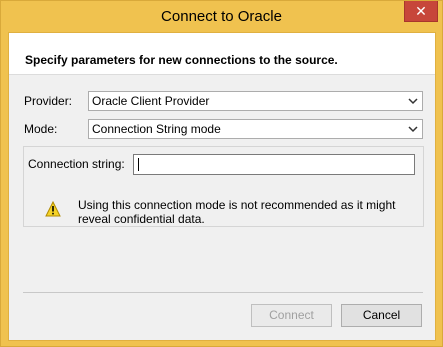 The image size is (443, 347). I want to click on mode-label: Mode:, so click(41, 129).